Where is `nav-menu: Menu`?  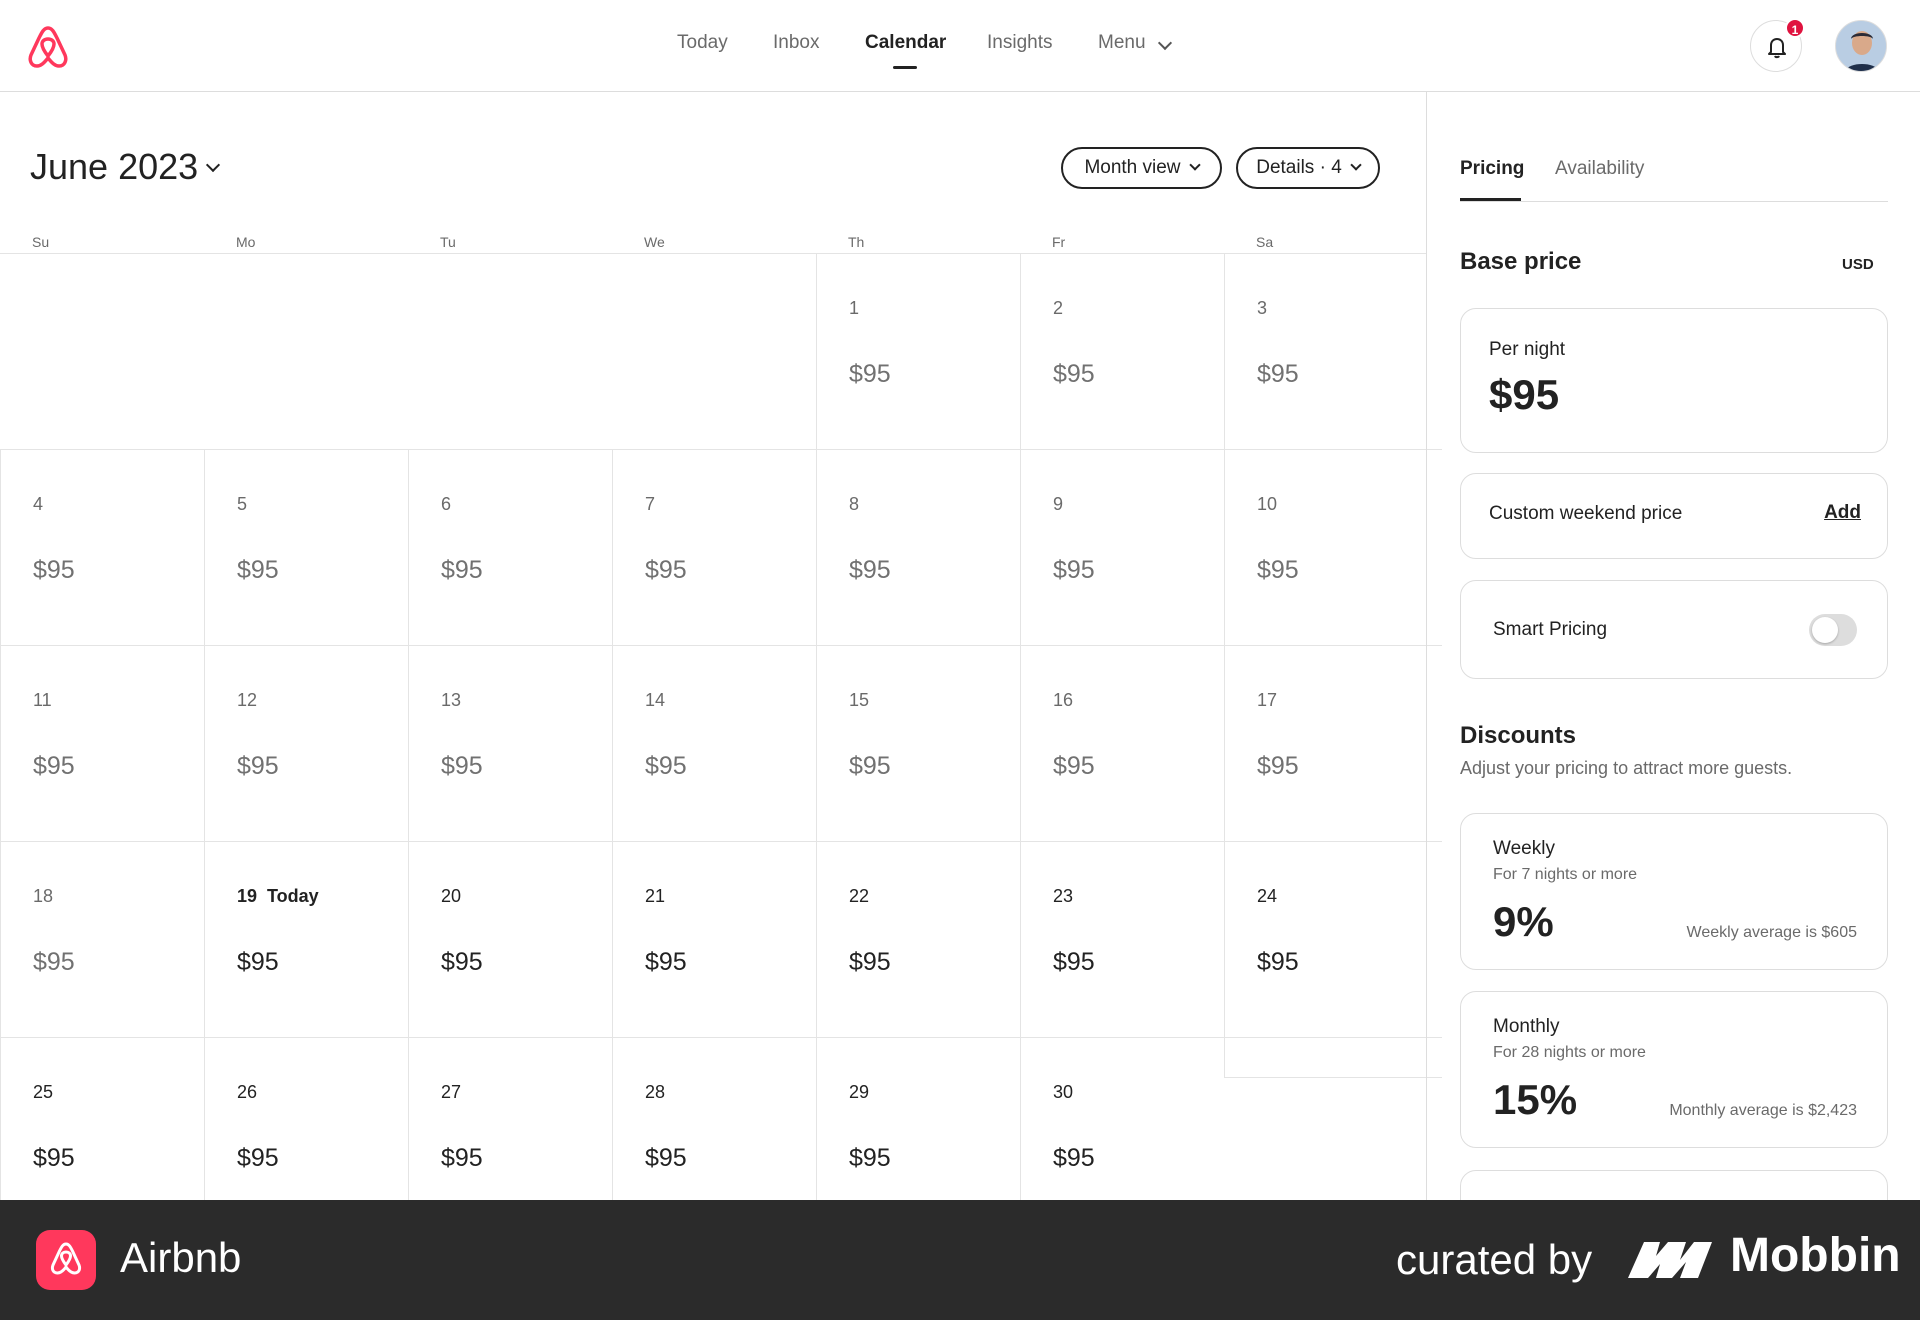
nav-menu: Menu is located at coordinates (1122, 43).